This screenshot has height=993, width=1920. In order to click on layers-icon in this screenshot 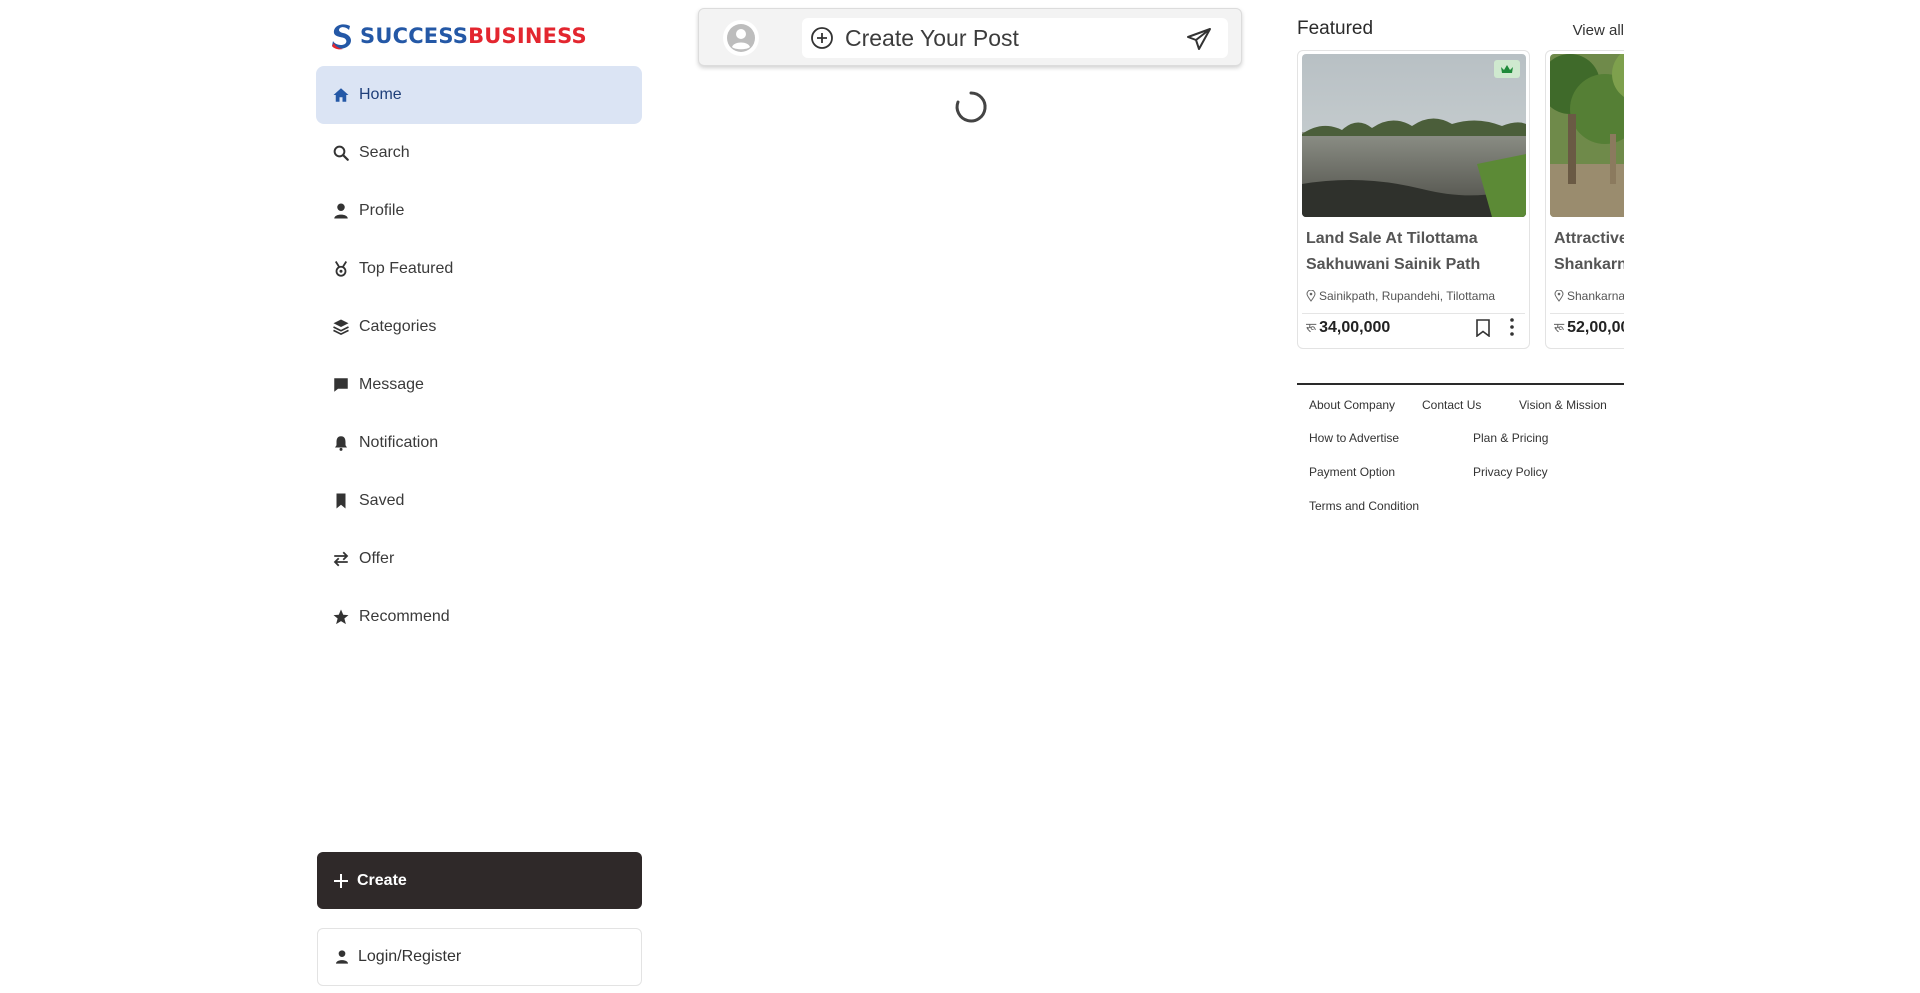, I will do `click(341, 327)`.